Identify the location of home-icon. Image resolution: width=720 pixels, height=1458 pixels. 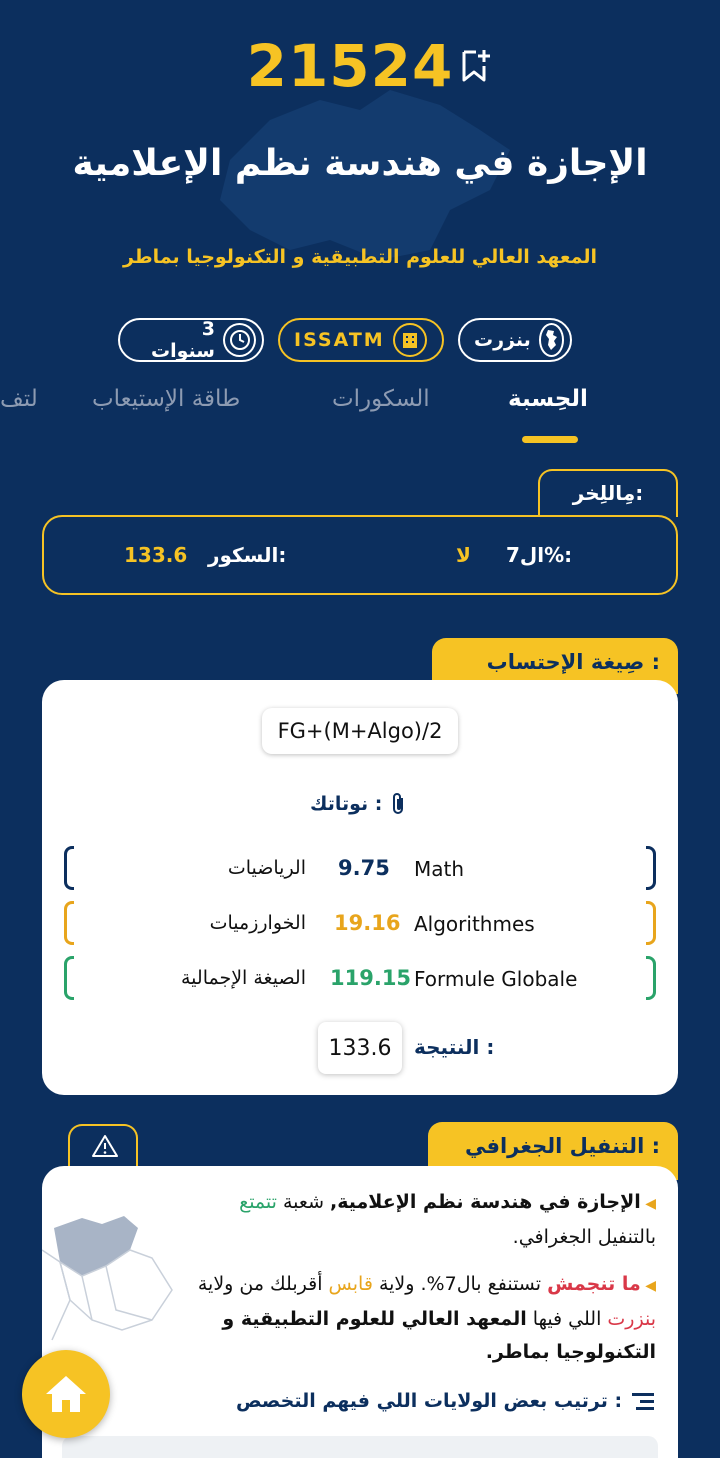
(66, 1394).